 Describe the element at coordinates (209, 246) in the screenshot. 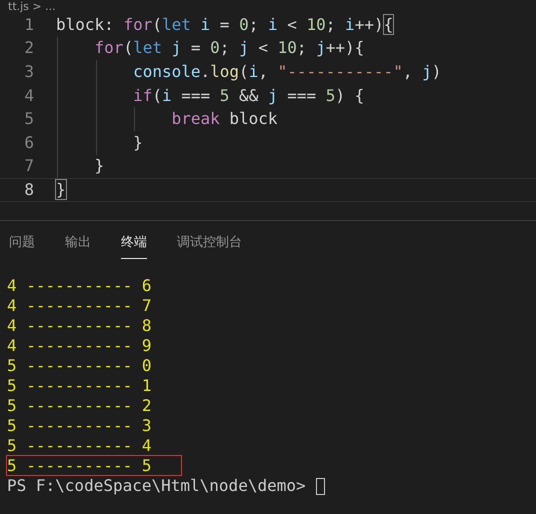

I see `panel-tab: 调试控制台` at that location.